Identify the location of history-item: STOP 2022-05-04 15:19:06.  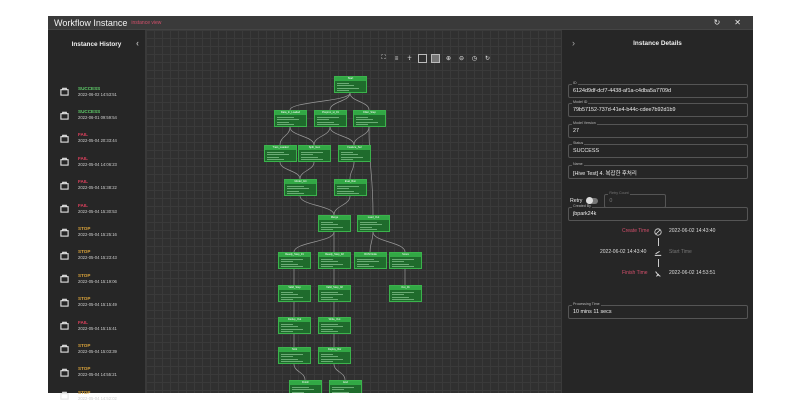
(97, 278).